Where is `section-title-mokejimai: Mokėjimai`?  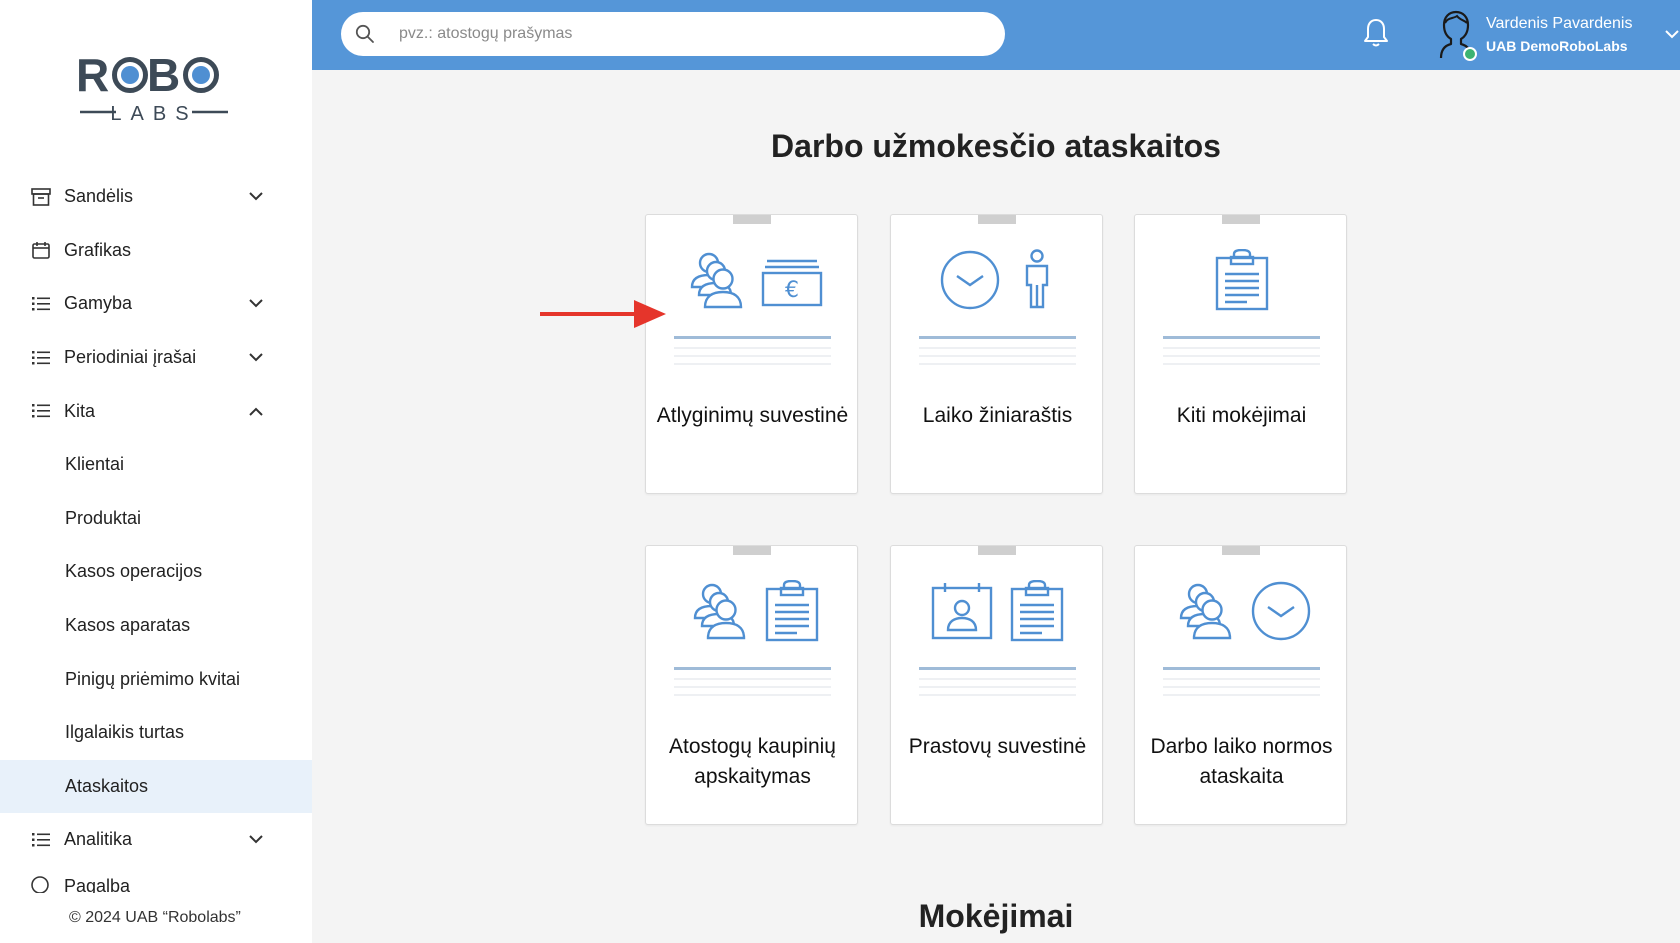
section-title-mokejimai: Mokėjimai is located at coordinates (996, 916).